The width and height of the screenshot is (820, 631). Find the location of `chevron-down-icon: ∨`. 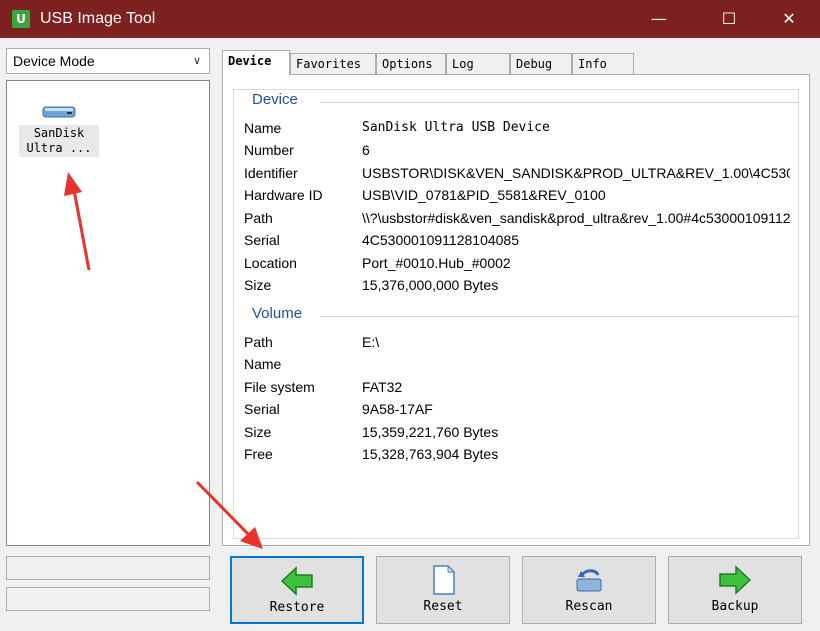

chevron-down-icon: ∨ is located at coordinates (196, 61).